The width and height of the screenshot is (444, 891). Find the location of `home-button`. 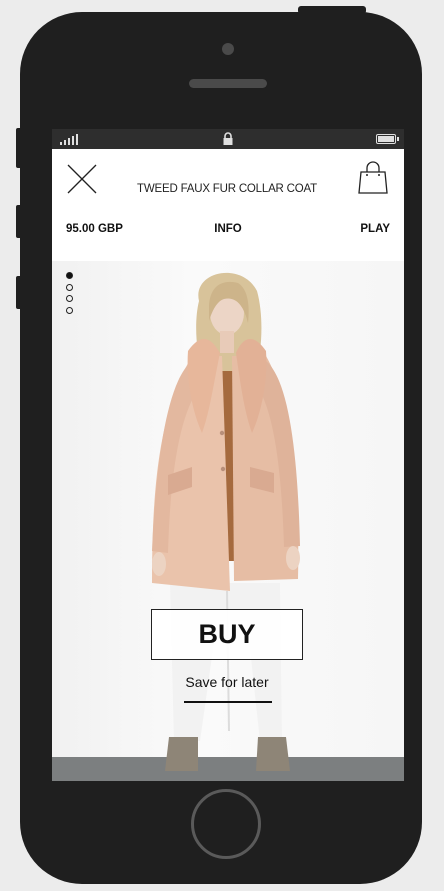

home-button is located at coordinates (226, 824).